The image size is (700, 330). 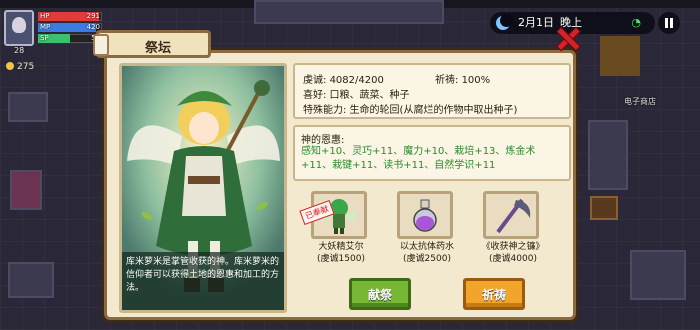 I want to click on offering-item-3: 《收获神之镰》 (虔诚4000), so click(x=513, y=232).